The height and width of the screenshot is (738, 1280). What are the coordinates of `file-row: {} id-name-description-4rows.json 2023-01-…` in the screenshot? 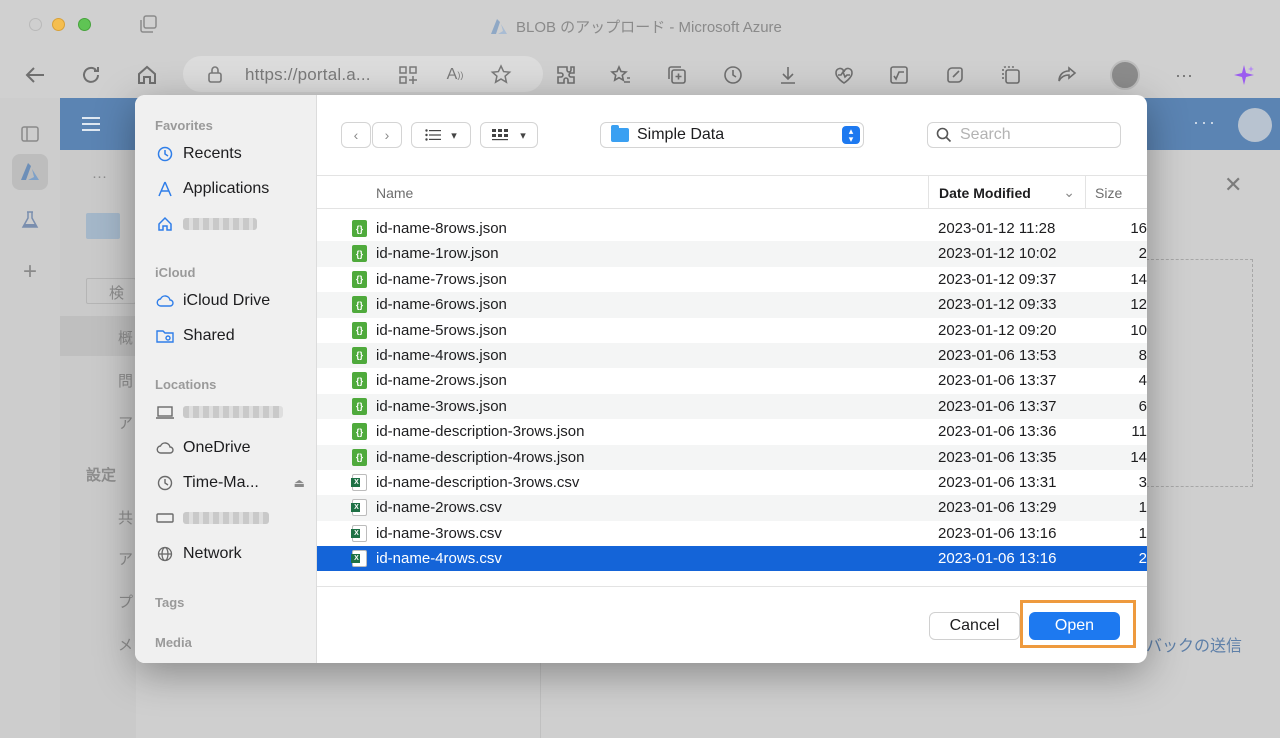 It's located at (732, 457).